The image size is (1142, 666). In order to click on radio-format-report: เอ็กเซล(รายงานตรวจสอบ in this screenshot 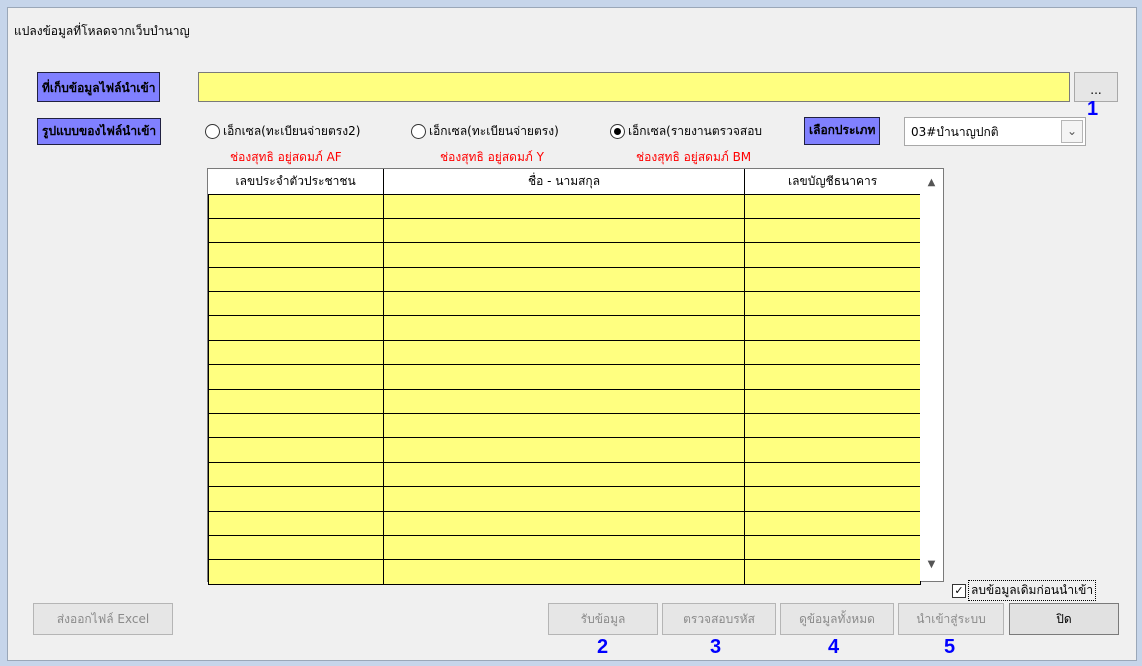, I will do `click(686, 131)`.